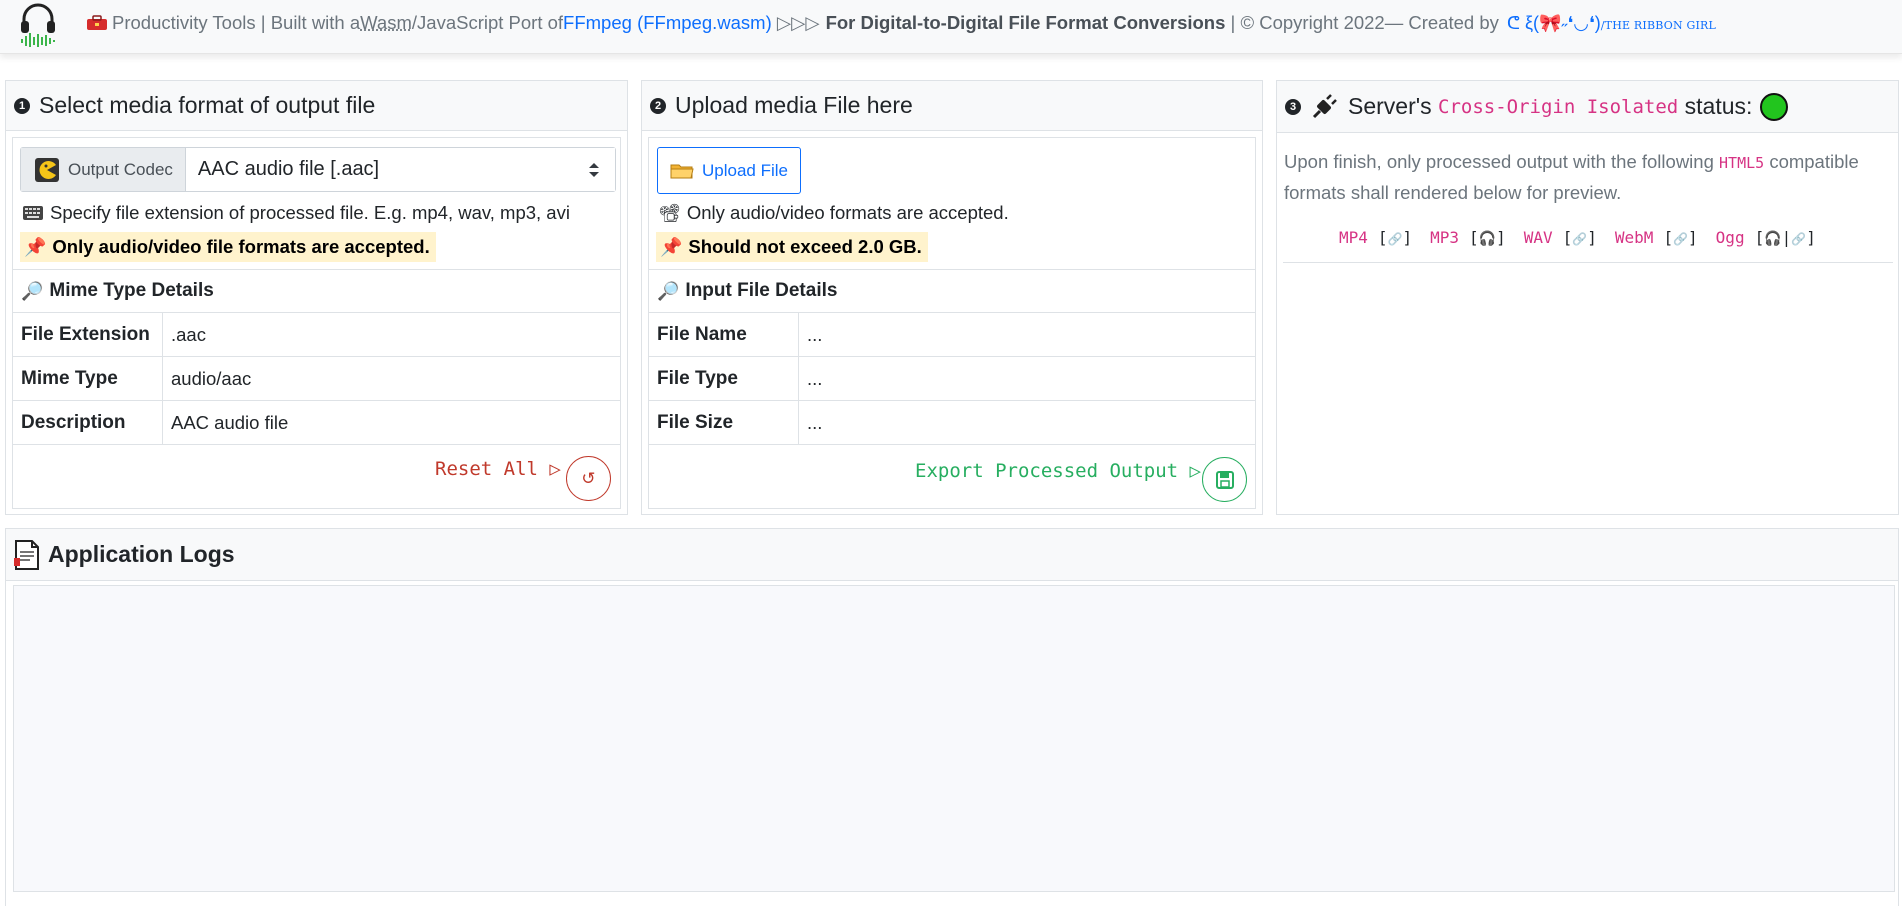  I want to click on output-codec-label-text: Output Codec, so click(120, 169).